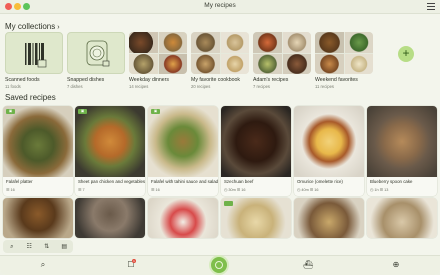 The height and width of the screenshot is (275, 440). Describe the element at coordinates (86, 80) in the screenshot. I see `collection-name: Snapped dishes` at that location.